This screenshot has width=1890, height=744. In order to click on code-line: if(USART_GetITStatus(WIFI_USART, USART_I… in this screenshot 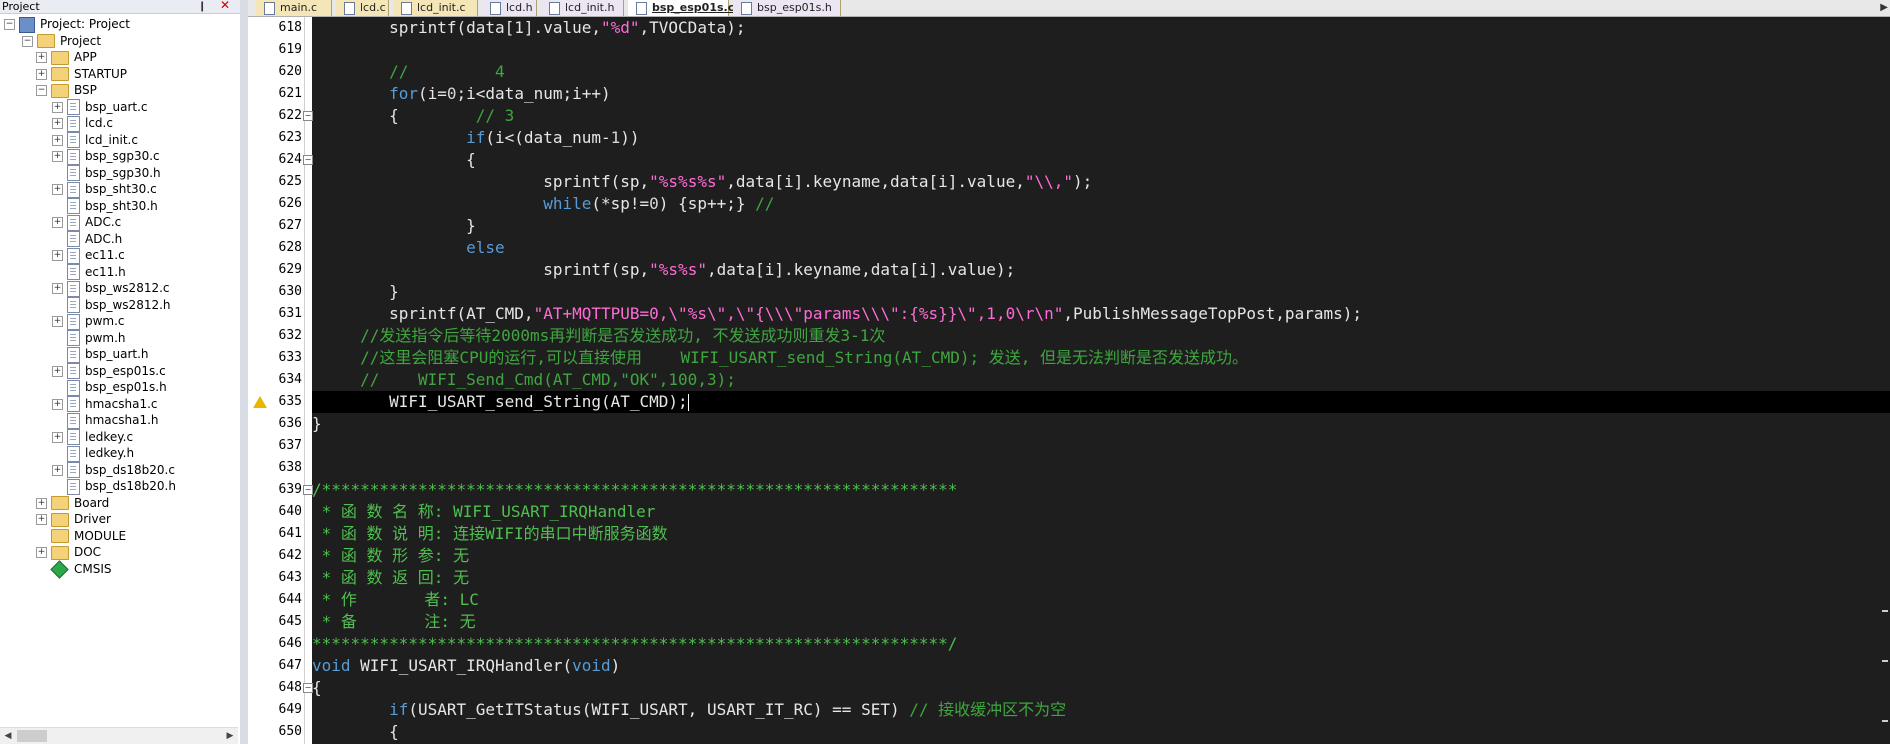, I will do `click(689, 710)`.